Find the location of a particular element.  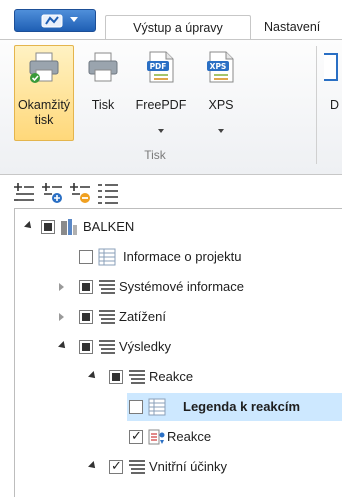

partial-icon is located at coordinates (331, 67).